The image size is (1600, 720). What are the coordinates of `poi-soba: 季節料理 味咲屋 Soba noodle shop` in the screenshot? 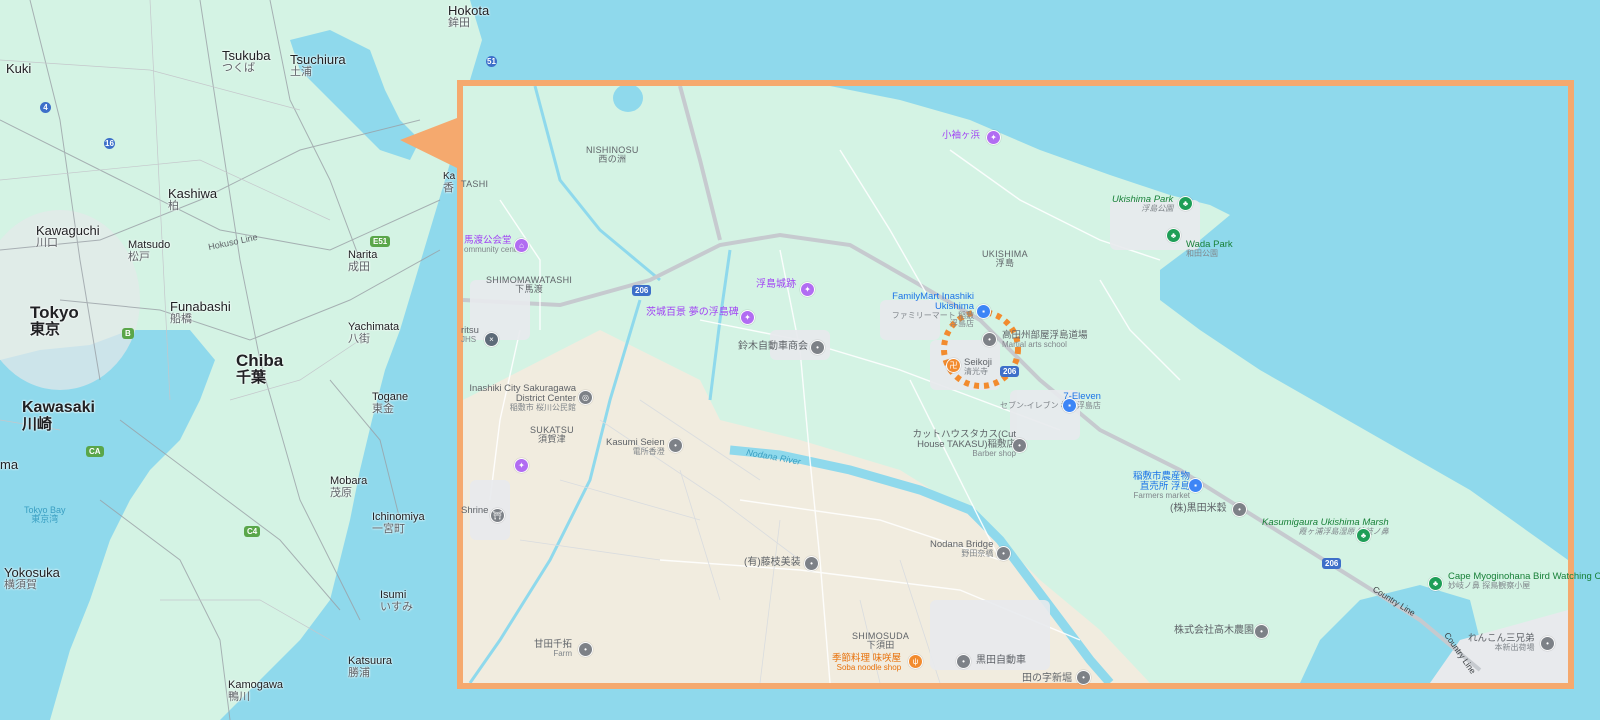 It's located at (866, 663).